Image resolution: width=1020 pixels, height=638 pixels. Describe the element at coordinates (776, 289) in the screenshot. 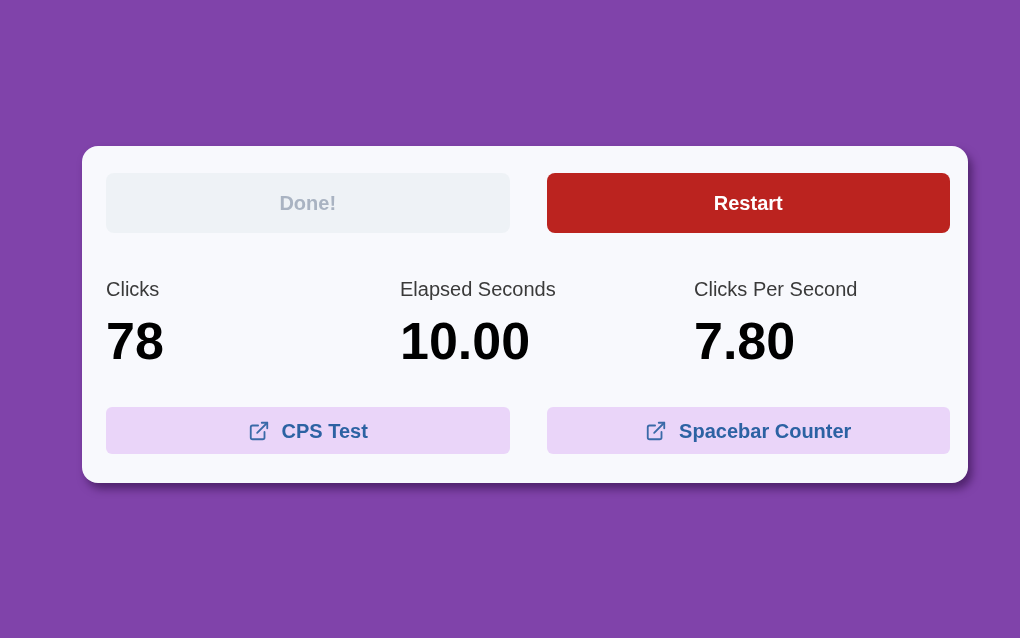

I see `stat-label: Clicks Per Second` at that location.